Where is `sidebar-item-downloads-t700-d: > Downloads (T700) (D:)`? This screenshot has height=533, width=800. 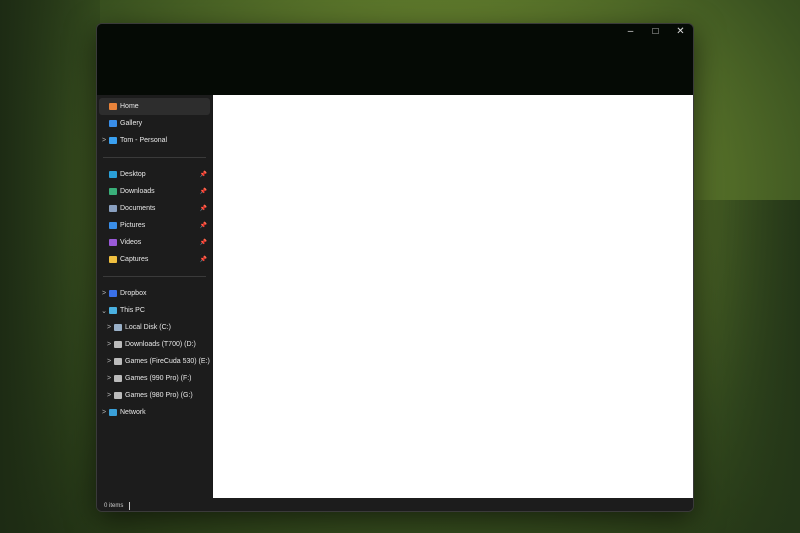 sidebar-item-downloads-t700-d: > Downloads (T700) (D:) is located at coordinates (154, 344).